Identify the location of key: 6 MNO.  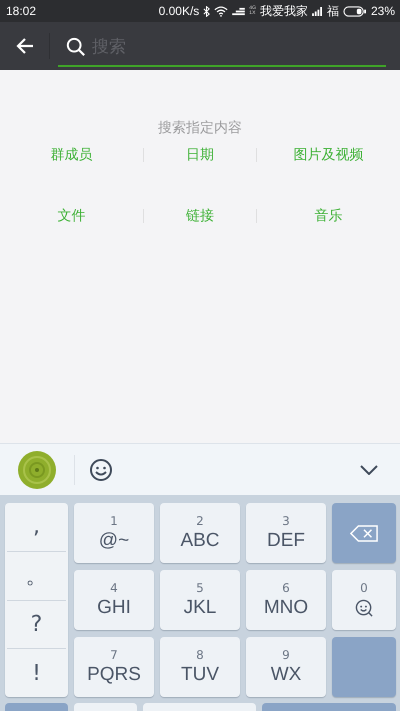
(286, 600).